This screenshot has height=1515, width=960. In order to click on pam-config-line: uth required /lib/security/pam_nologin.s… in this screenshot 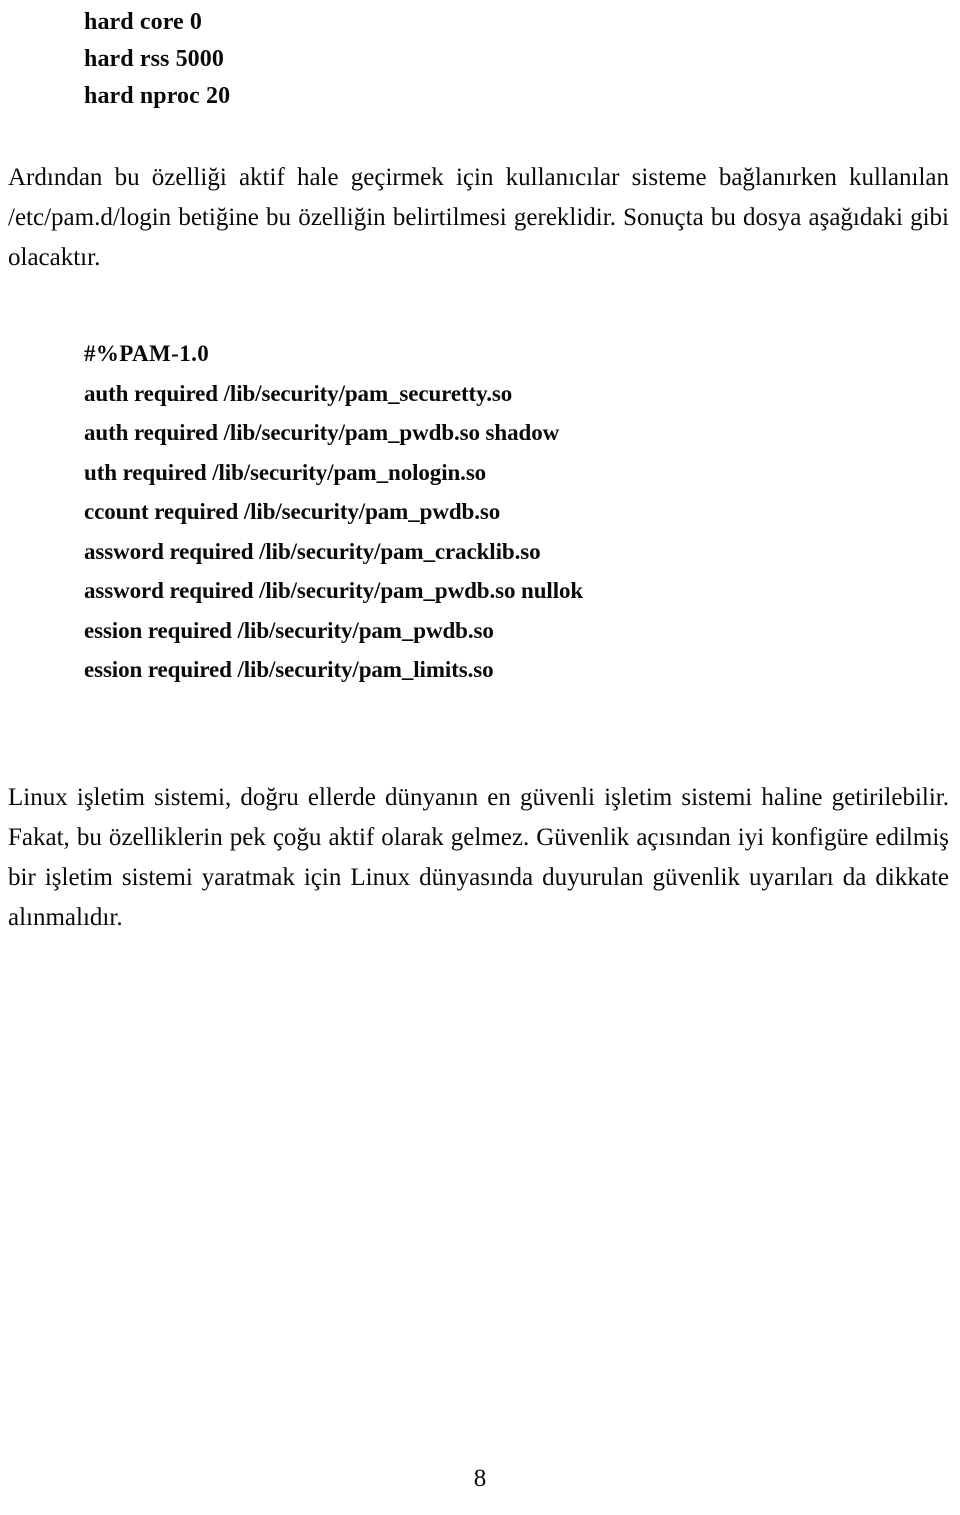, I will do `click(285, 472)`.